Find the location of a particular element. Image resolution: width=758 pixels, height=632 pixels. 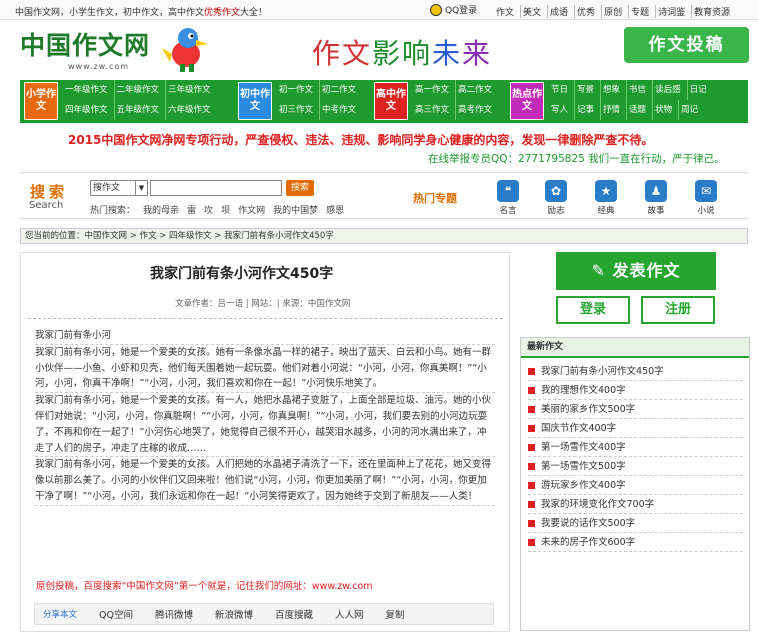

nav-block-middle: 初中作文 is located at coordinates (255, 101).